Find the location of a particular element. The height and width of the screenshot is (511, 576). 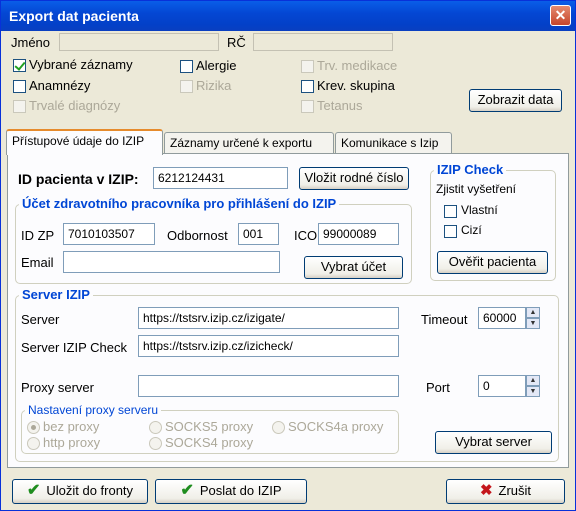

rc-field is located at coordinates (323, 42).